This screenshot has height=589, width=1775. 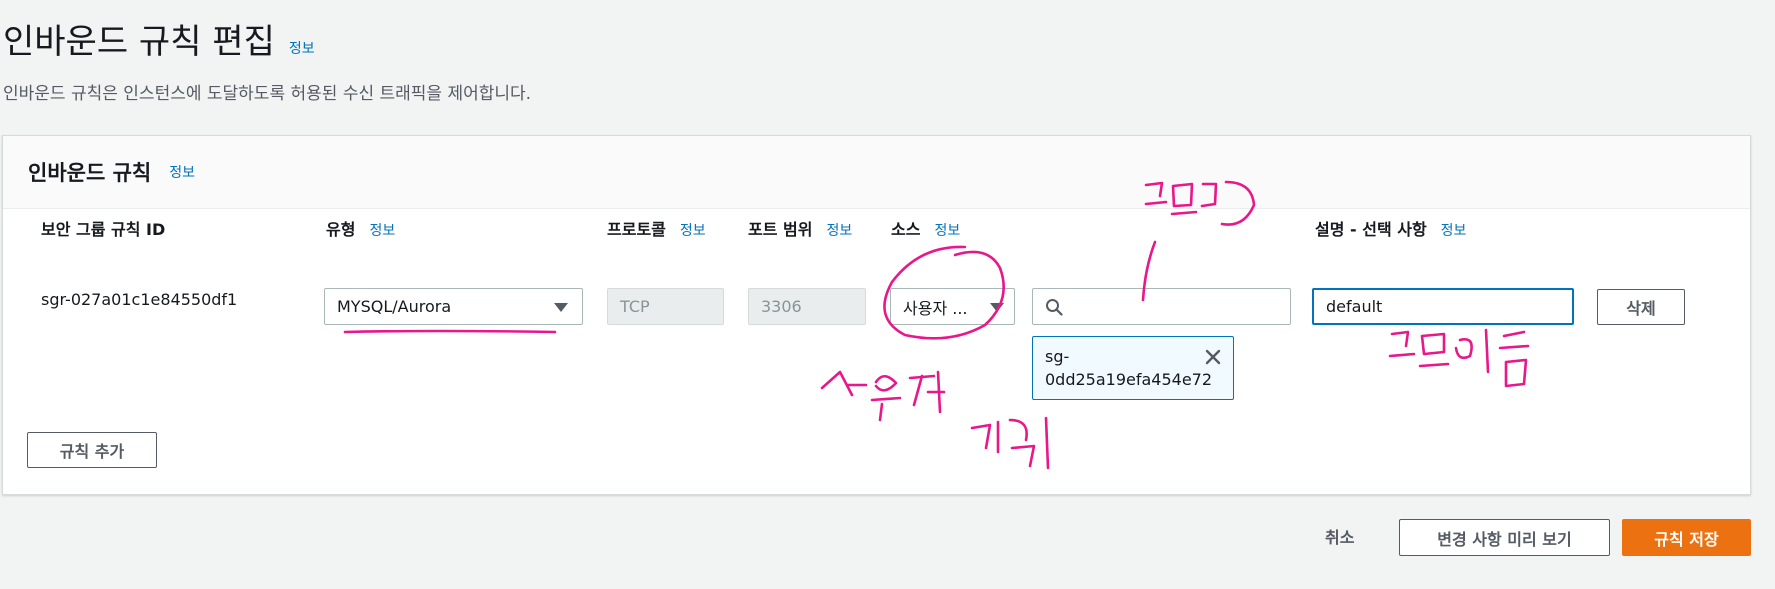 What do you see at coordinates (636, 229) in the screenshot?
I see `col-header-protocol-label: 프로토콜` at bounding box center [636, 229].